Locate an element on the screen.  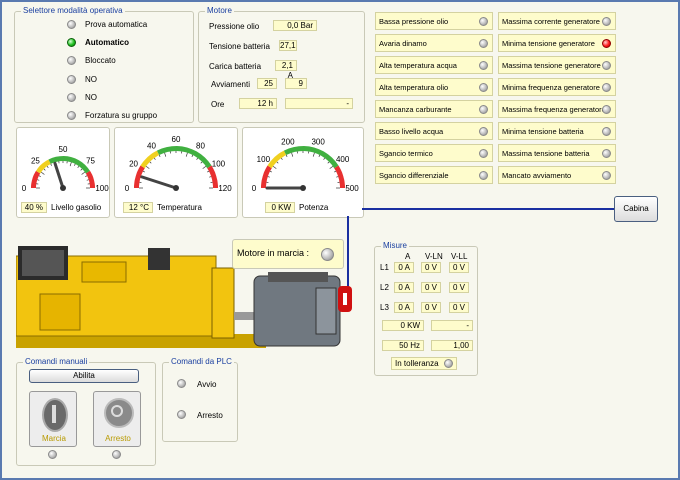
gasolio-gauge-needle is located at coordinates (59, 175).